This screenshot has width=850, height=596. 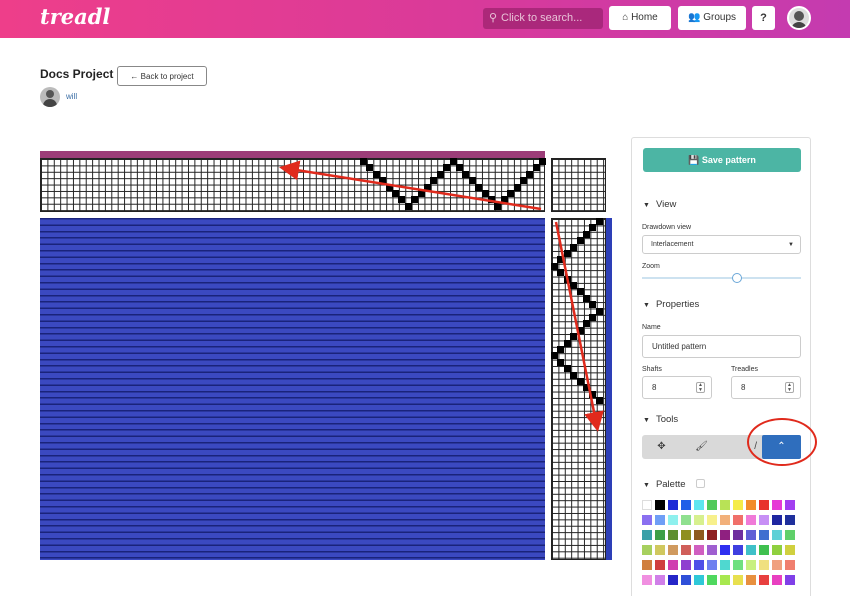 I want to click on properties-section-toggle: ▼ Properties, so click(x=671, y=304).